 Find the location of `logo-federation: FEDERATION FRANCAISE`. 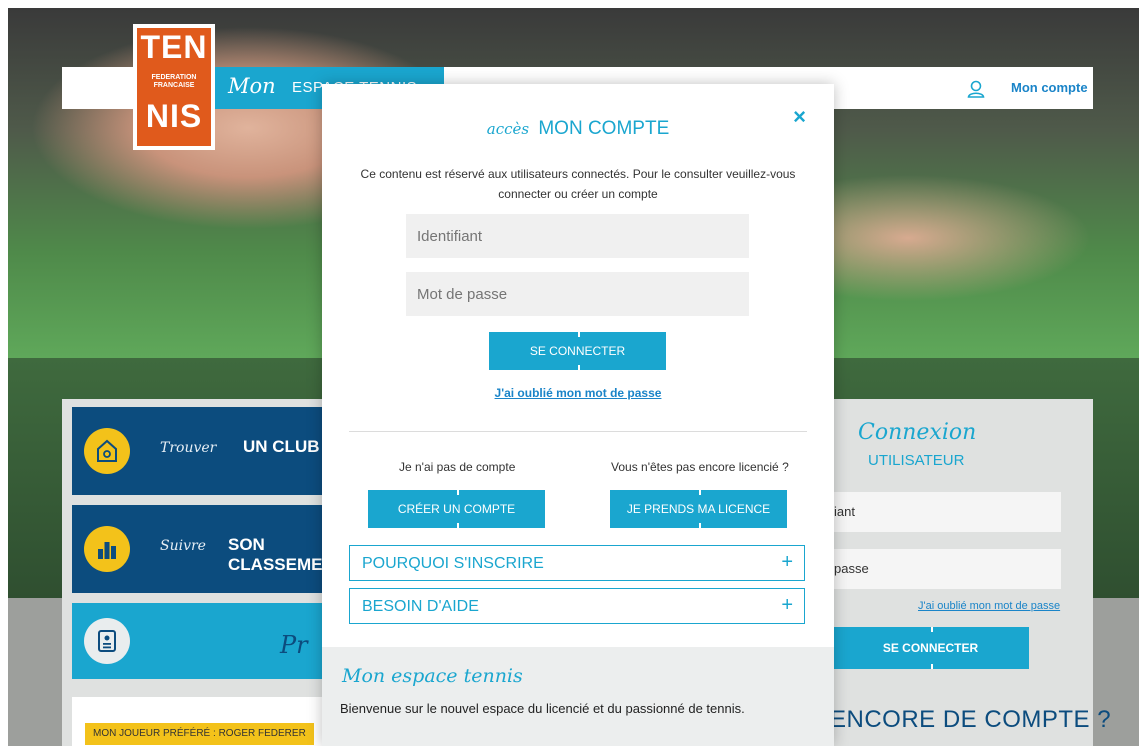

logo-federation: FEDERATION FRANCAISE is located at coordinates (174, 82).